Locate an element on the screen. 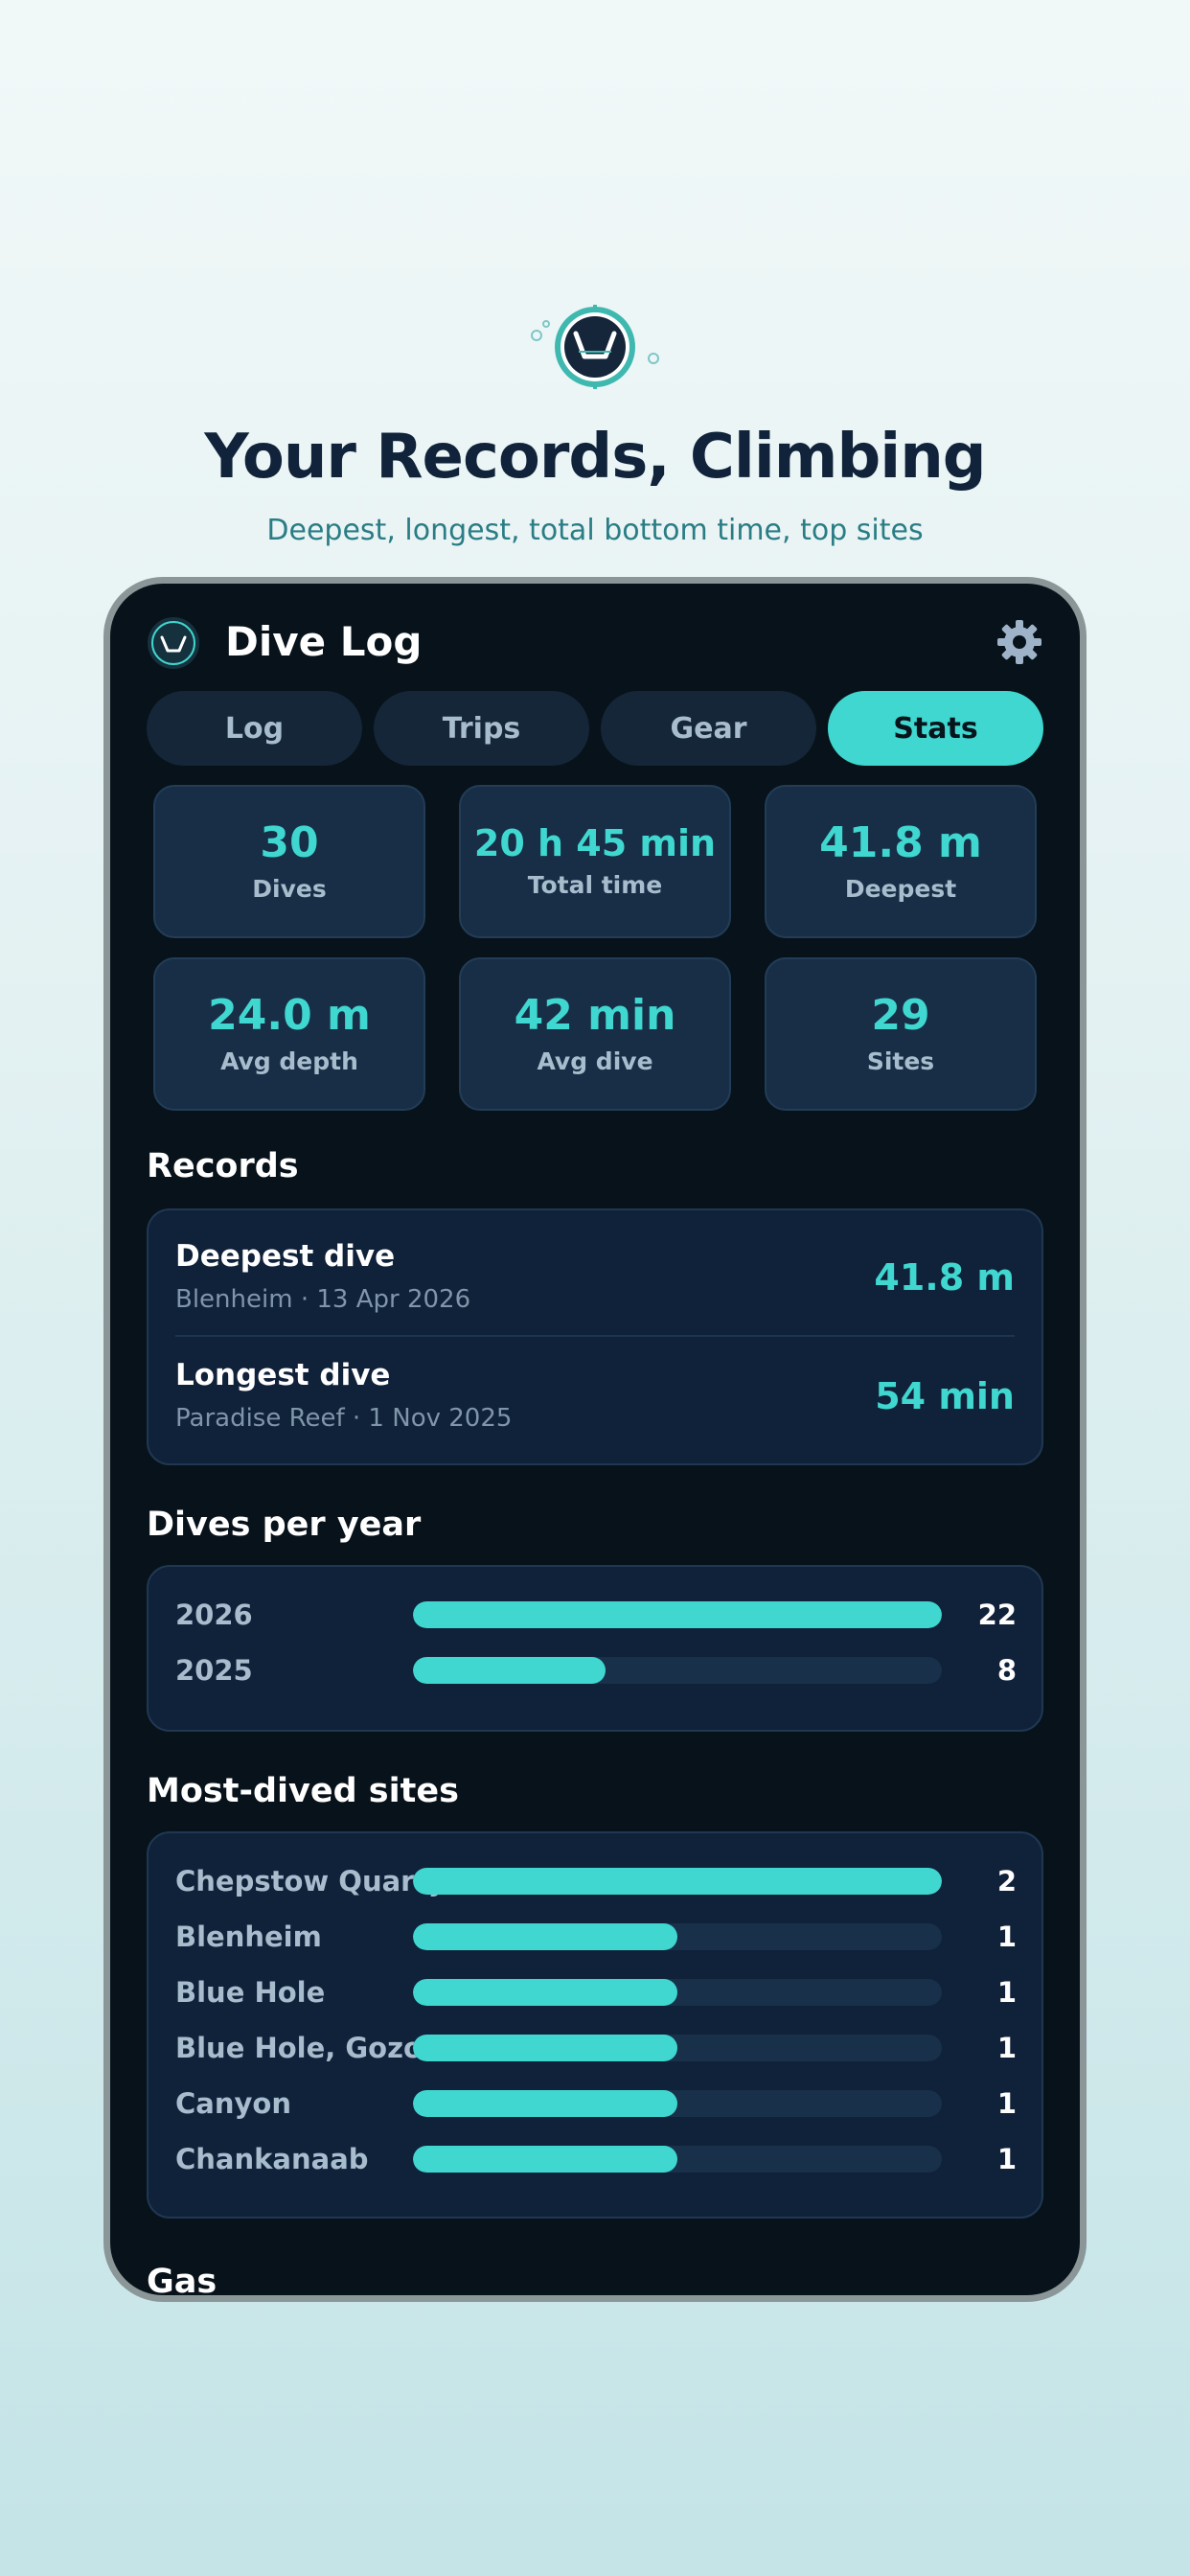 The height and width of the screenshot is (2576, 1190). bar-row: Blue Hole, Gozo 1 is located at coordinates (596, 2048).